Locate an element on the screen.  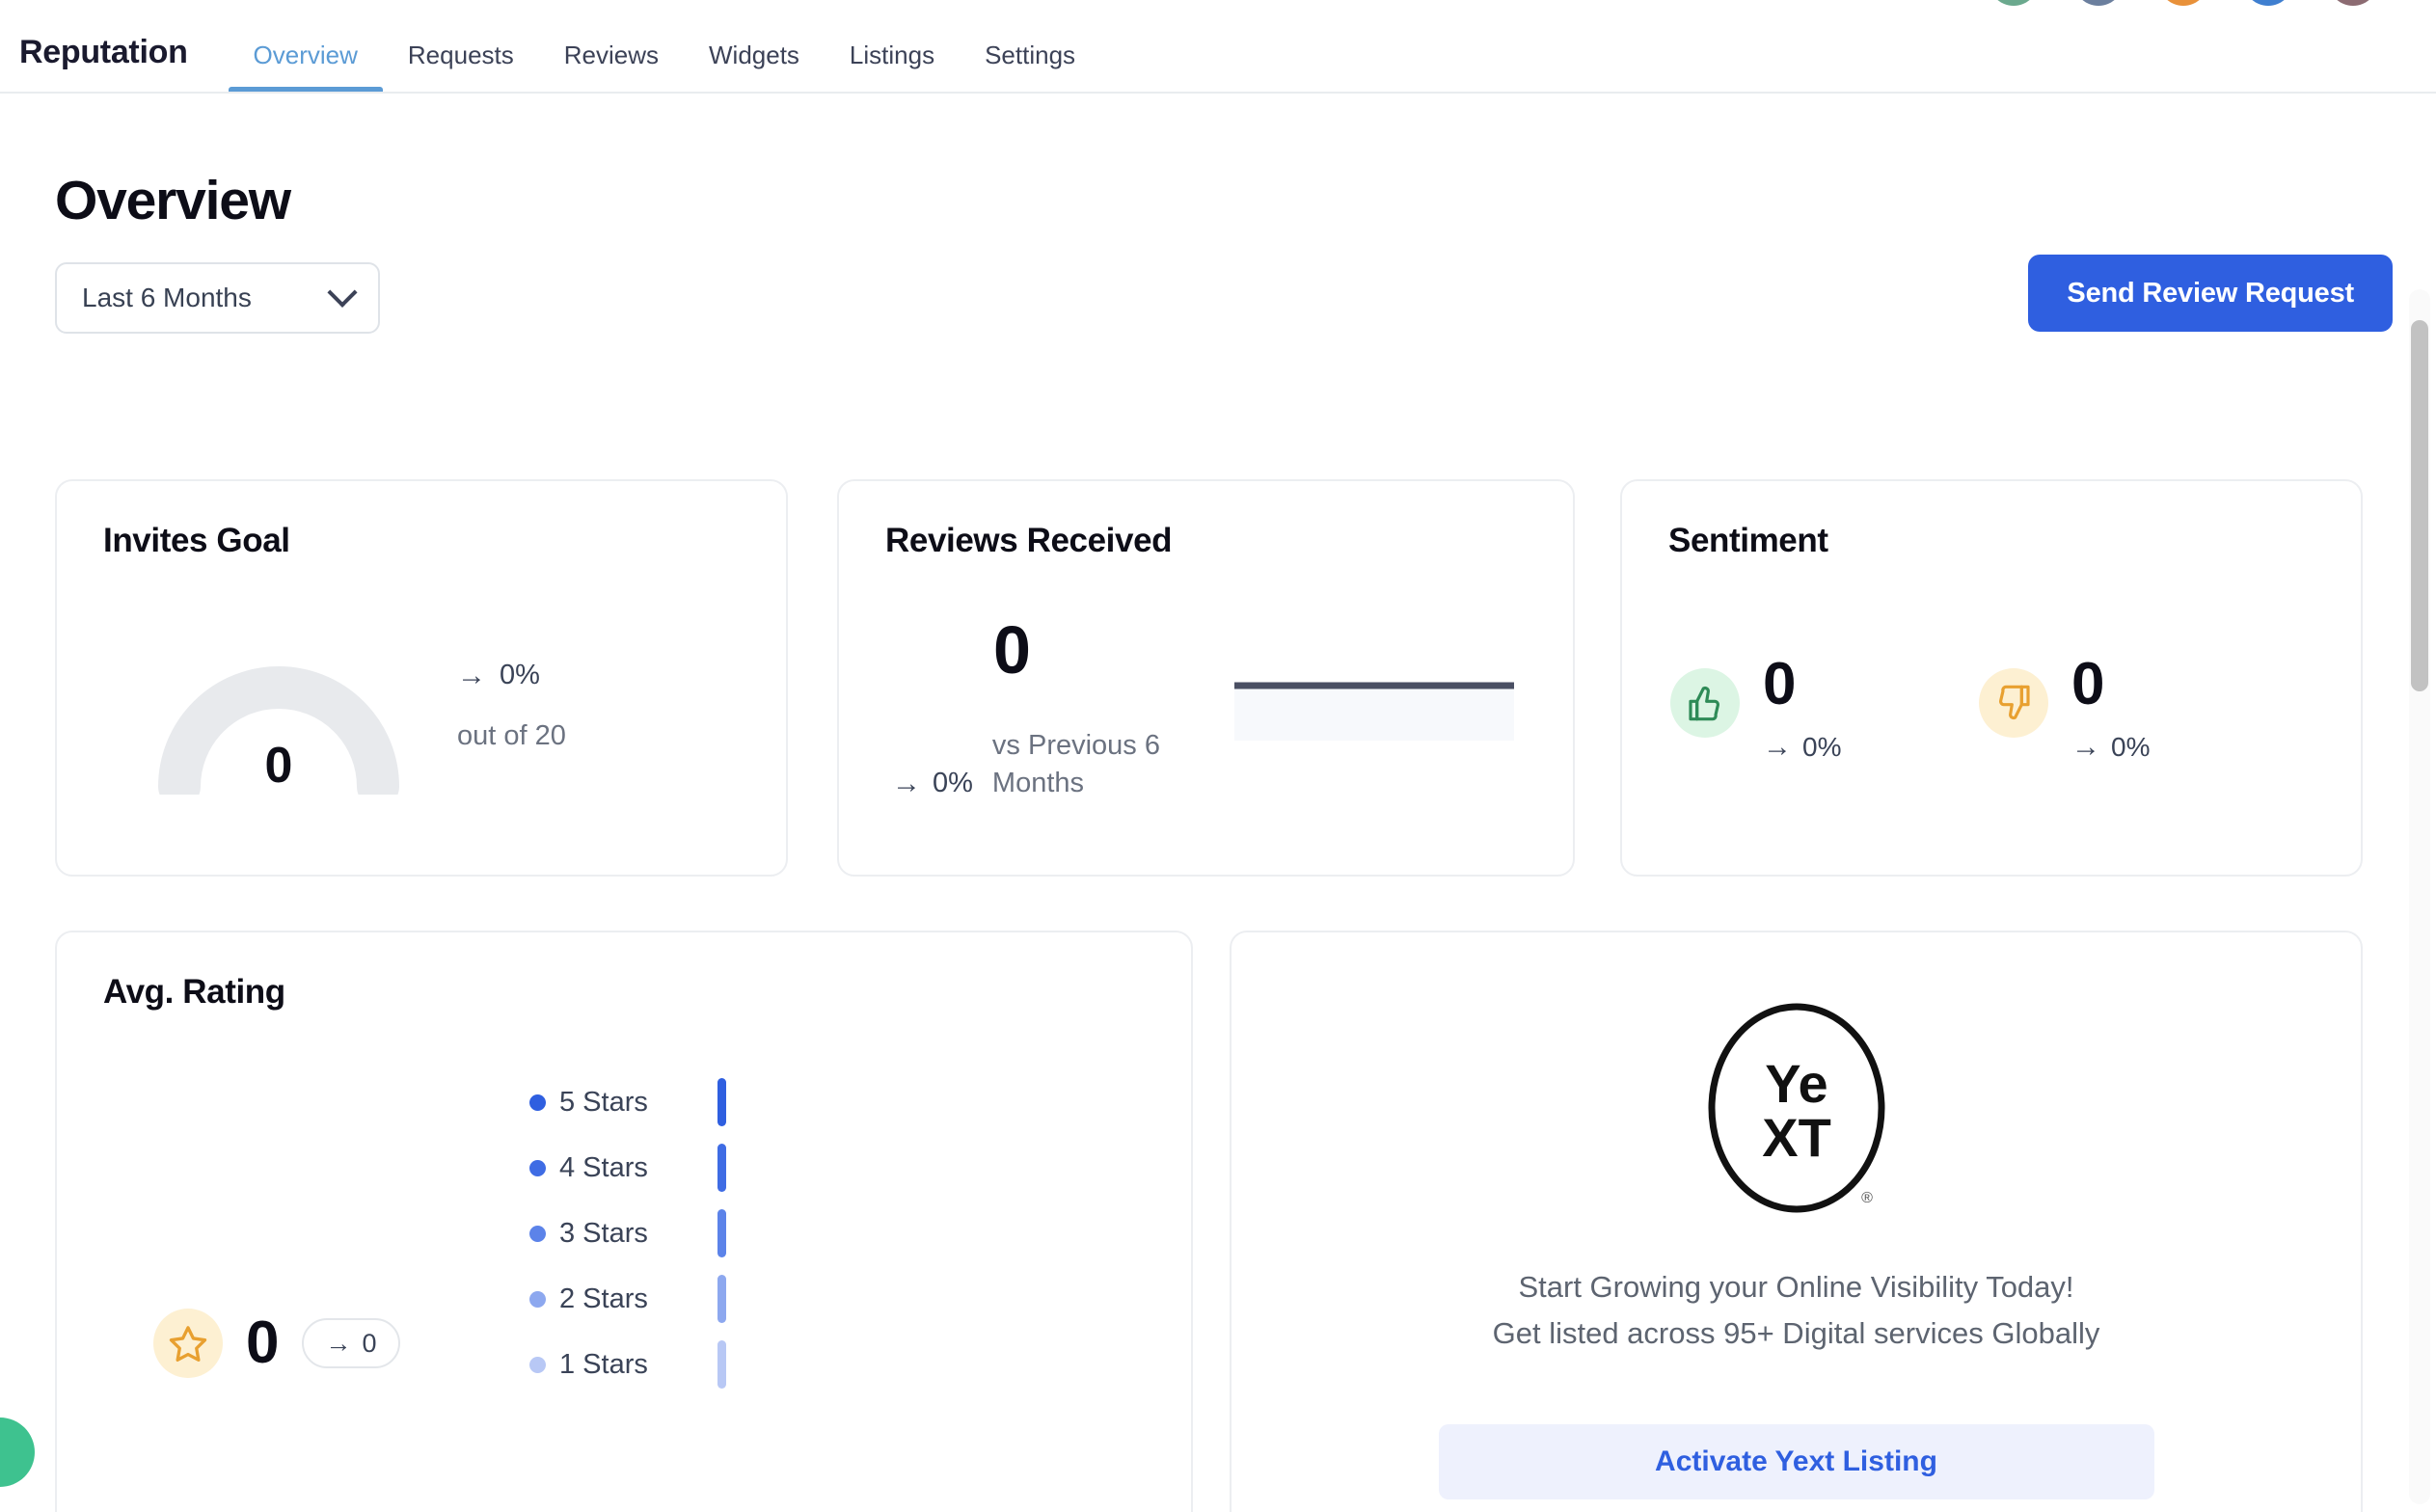
rating-distribution-row: 5 Stars is located at coordinates (736, 1102).